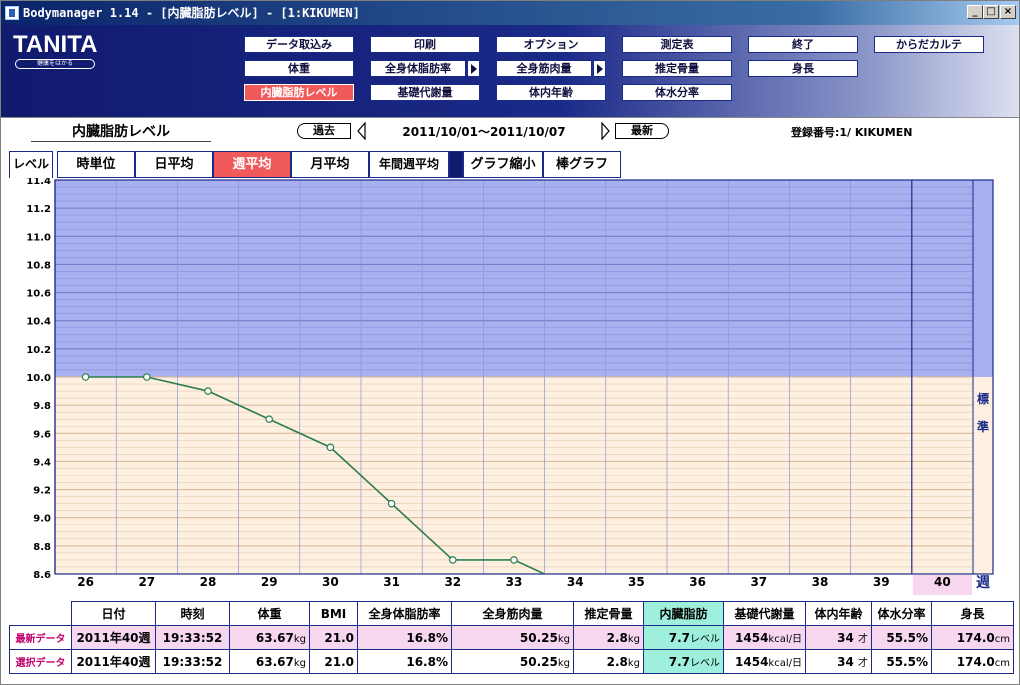 This screenshot has width=1020, height=685. Describe the element at coordinates (881, 582) in the screenshot. I see `x-tick-label: 39` at that location.